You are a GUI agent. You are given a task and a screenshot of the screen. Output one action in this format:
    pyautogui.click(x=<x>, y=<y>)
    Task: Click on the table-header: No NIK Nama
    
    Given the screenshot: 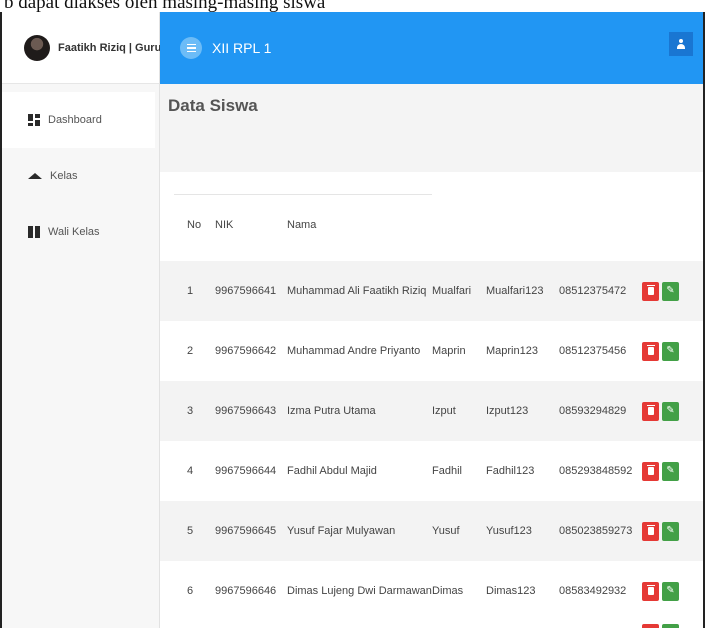 What is the action you would take?
    pyautogui.click(x=431, y=225)
    